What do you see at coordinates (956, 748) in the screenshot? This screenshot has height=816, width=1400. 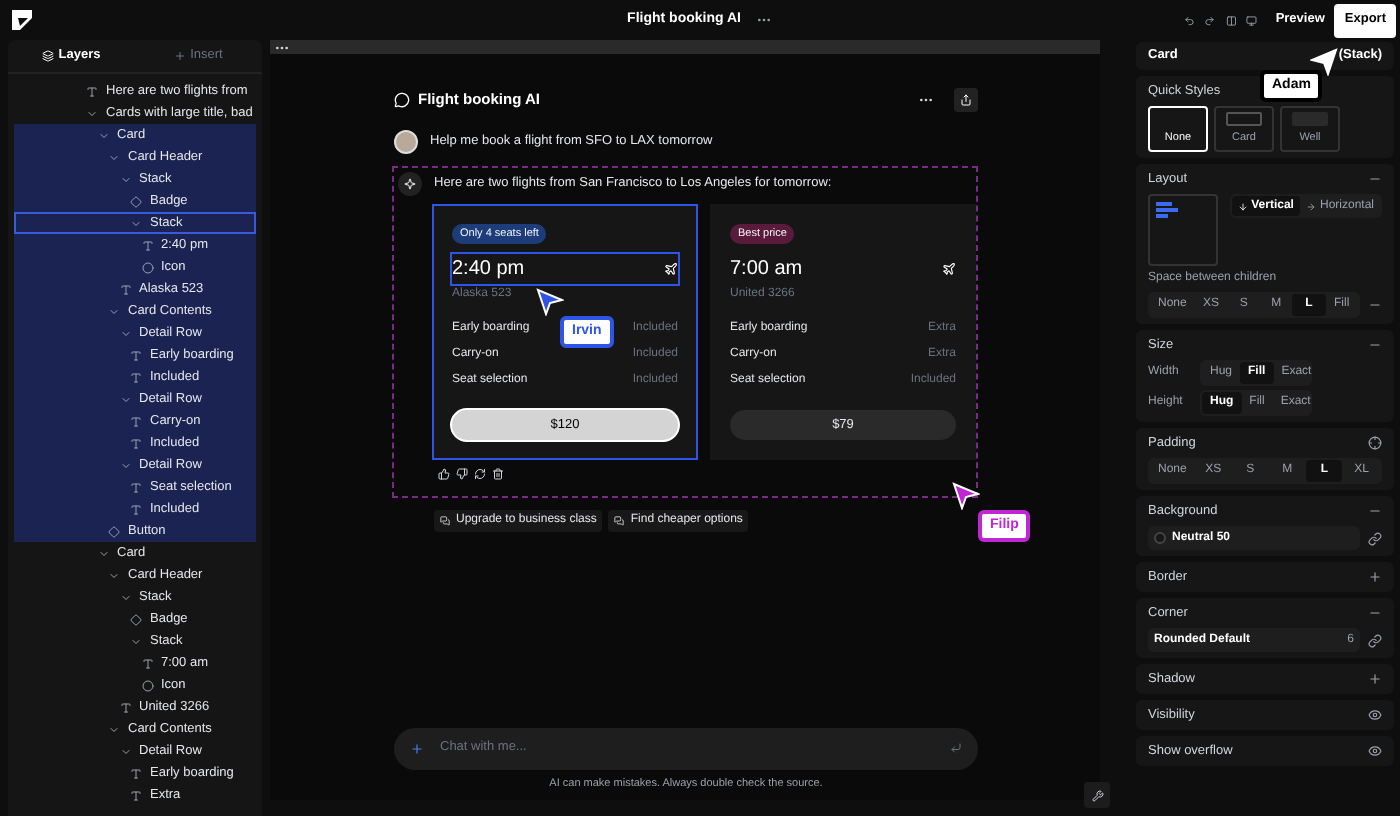 I see `enter-icon` at bounding box center [956, 748].